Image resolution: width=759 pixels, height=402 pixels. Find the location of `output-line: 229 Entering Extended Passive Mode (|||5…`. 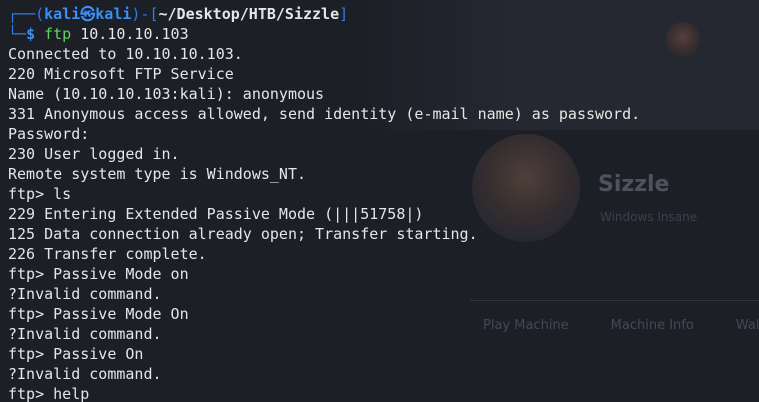

output-line: 229 Entering Extended Passive Mode (|||5… is located at coordinates (216, 214).